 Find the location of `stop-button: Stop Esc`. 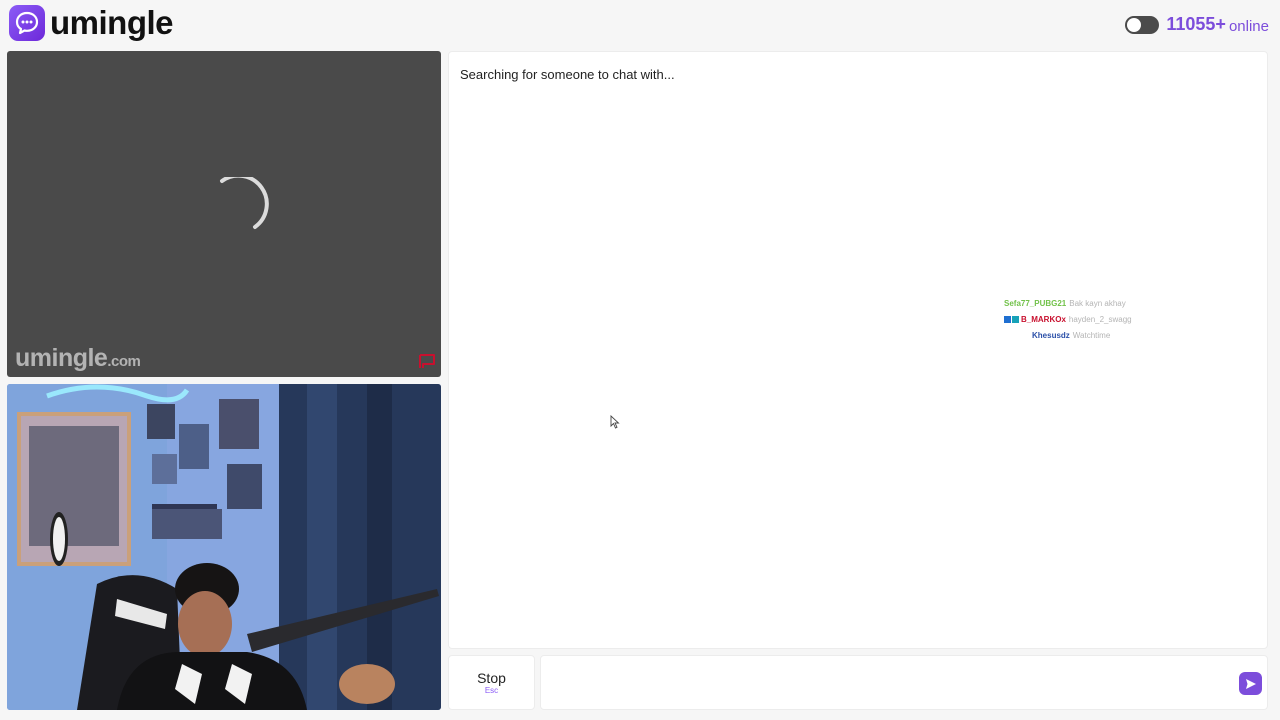

stop-button: Stop Esc is located at coordinates (491, 682).